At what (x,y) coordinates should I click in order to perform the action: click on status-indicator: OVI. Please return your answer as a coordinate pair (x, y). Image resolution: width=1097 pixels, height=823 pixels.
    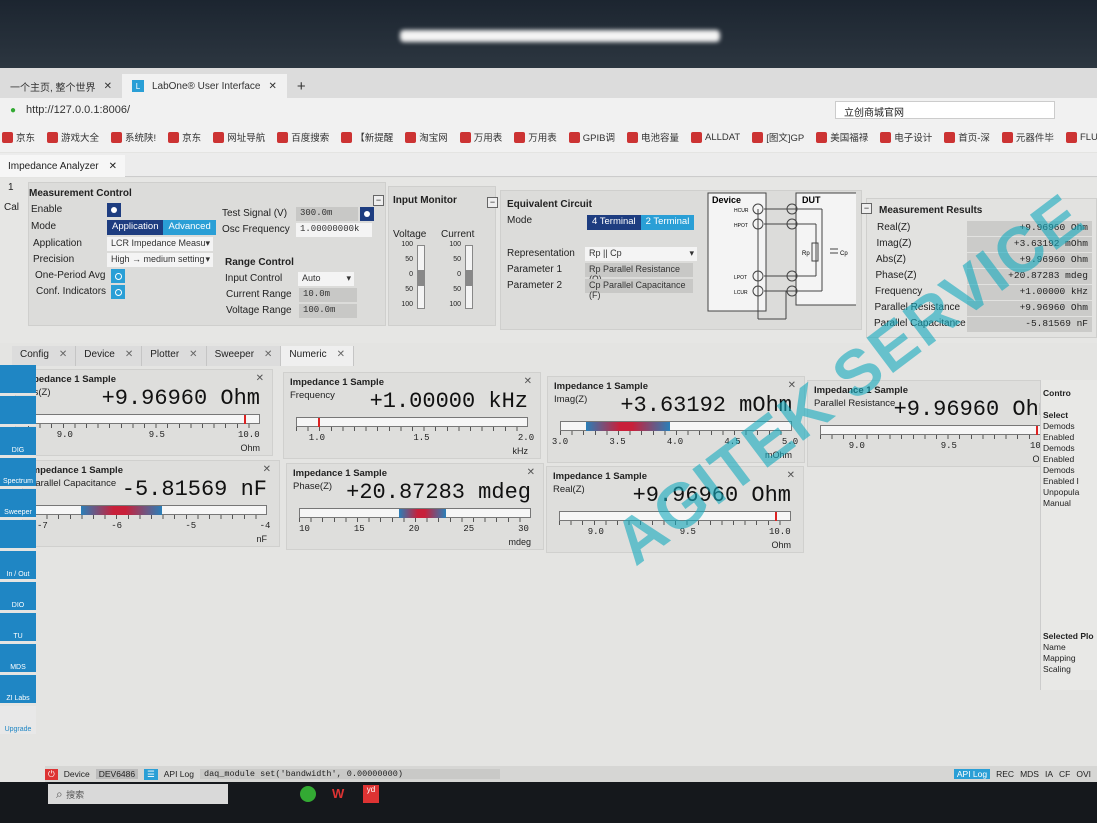
    Looking at the image, I should click on (1083, 774).